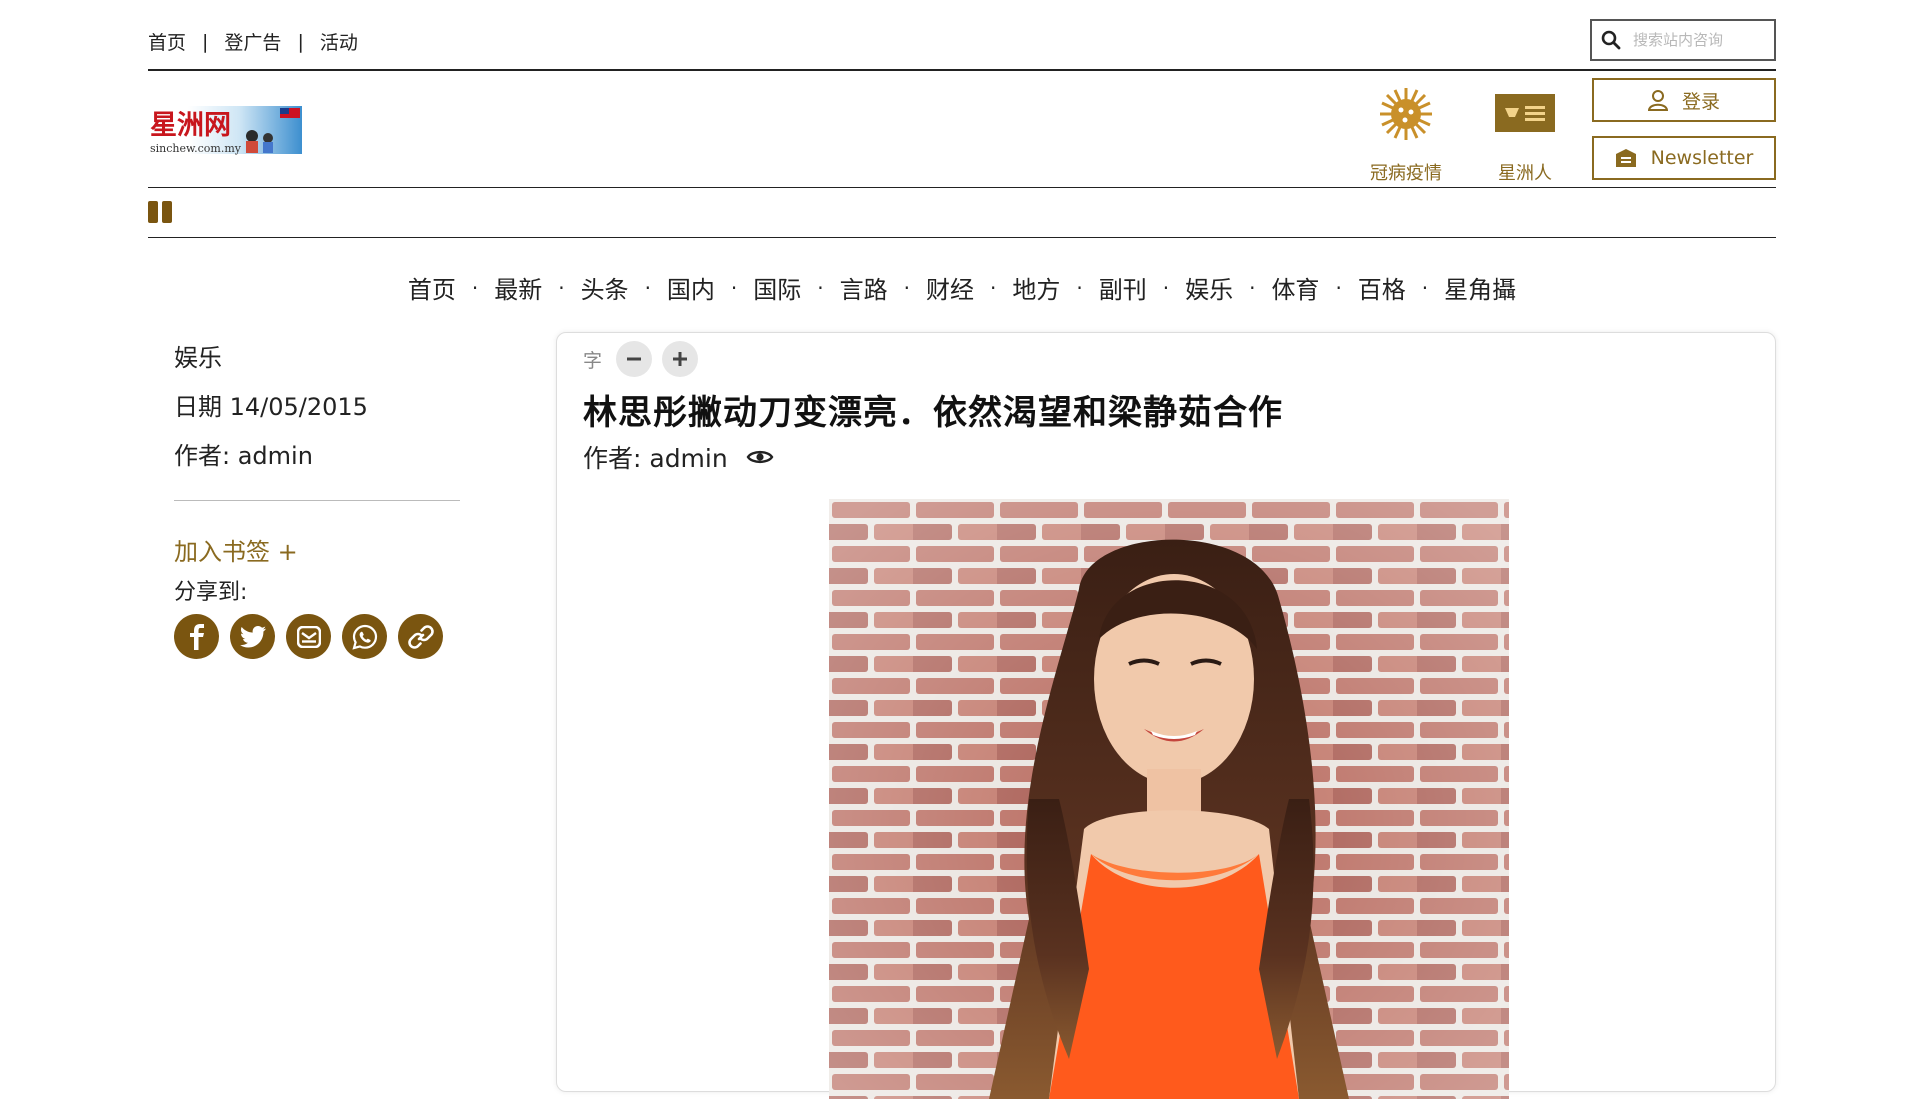  Describe the element at coordinates (190, 125) in the screenshot. I see `logo-text: 星洲网` at that location.